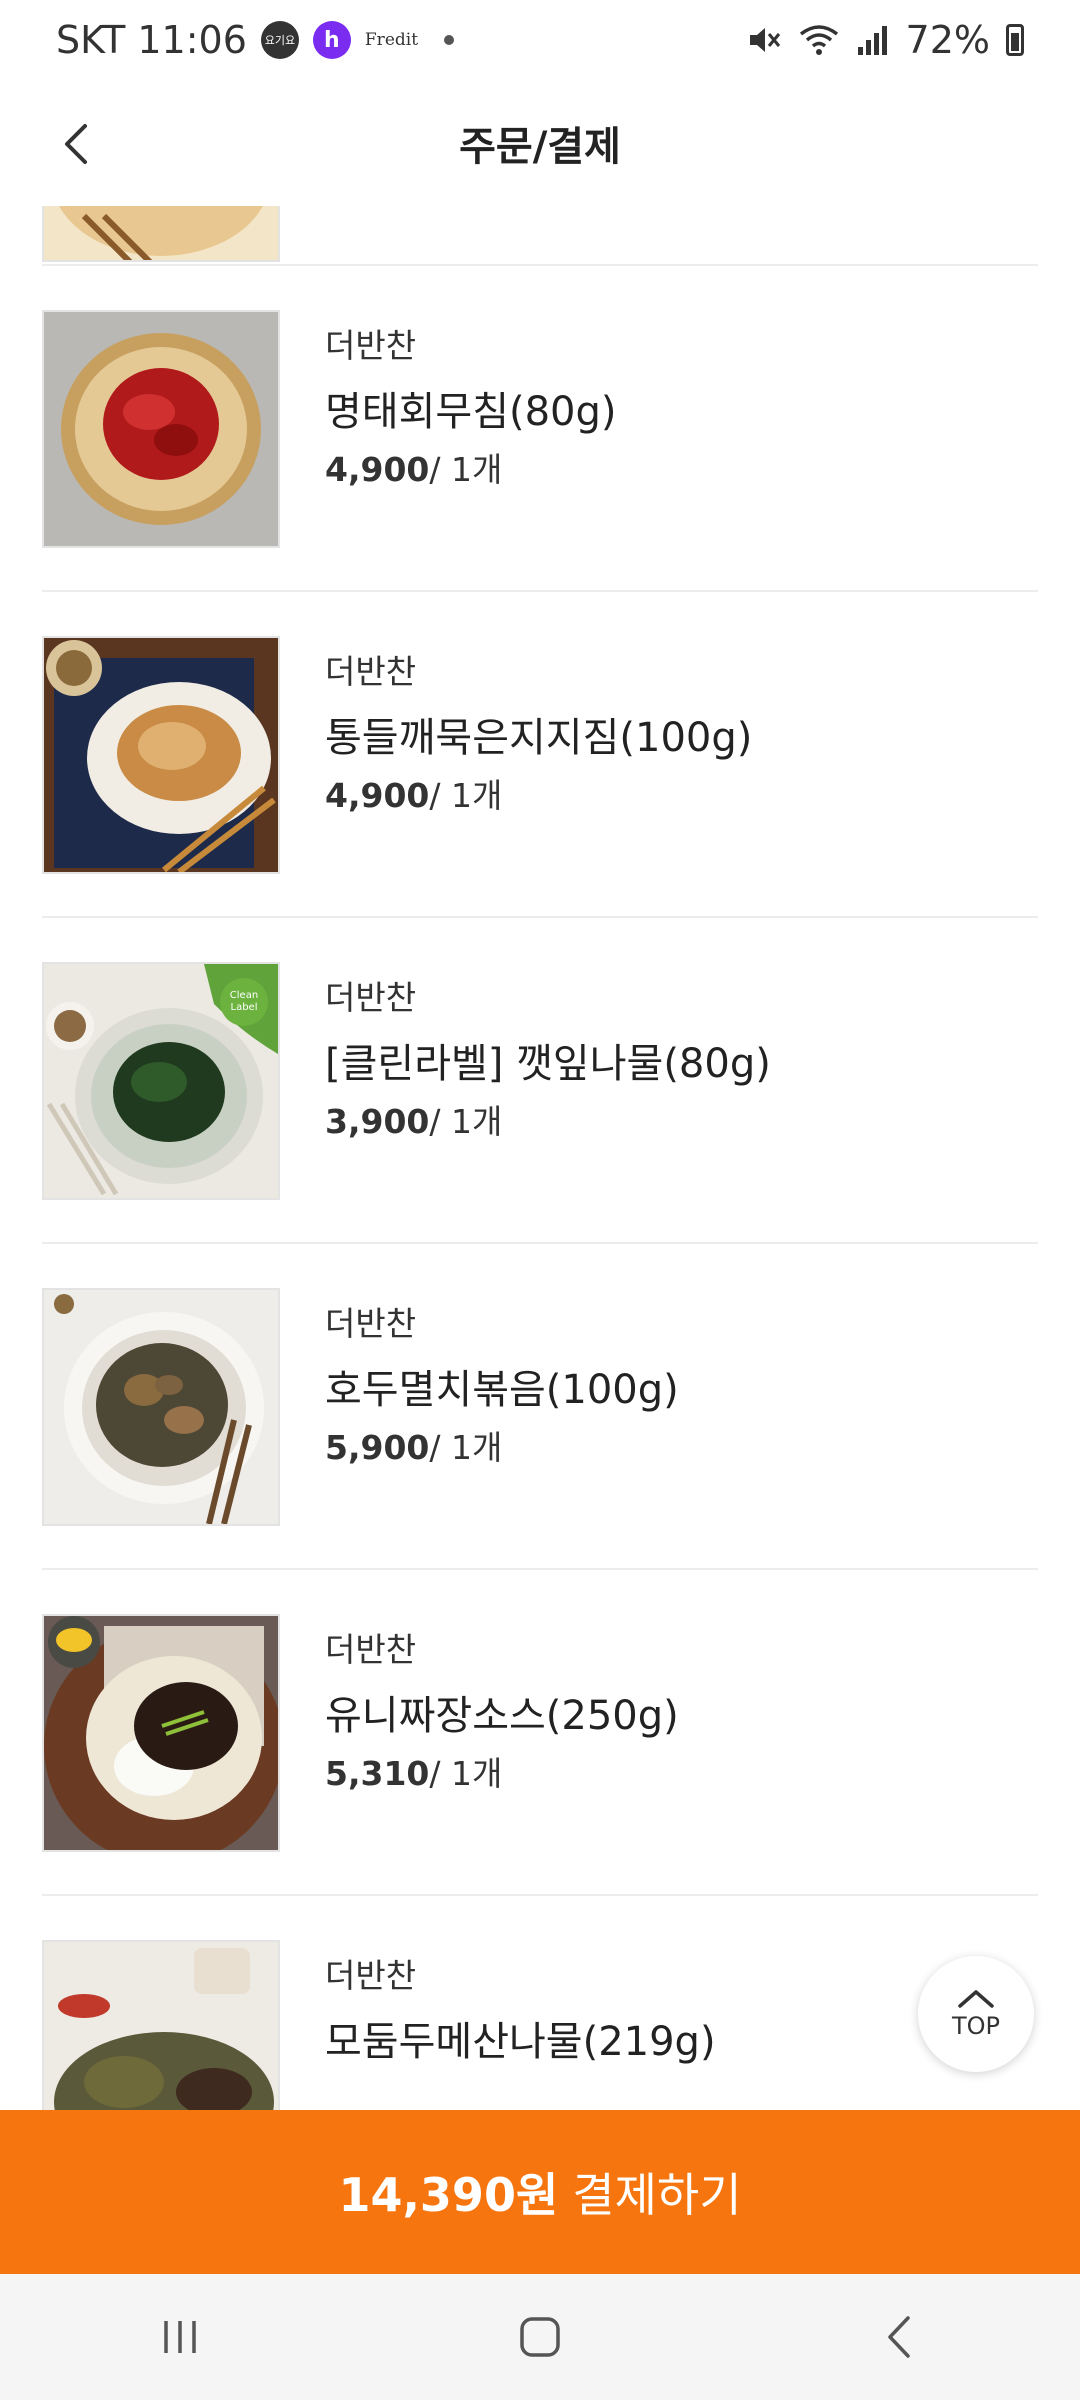 The height and width of the screenshot is (2400, 1080). I want to click on list-item: 더반찬 명태회무침(80g) 4,900/ 1개, so click(540, 429).